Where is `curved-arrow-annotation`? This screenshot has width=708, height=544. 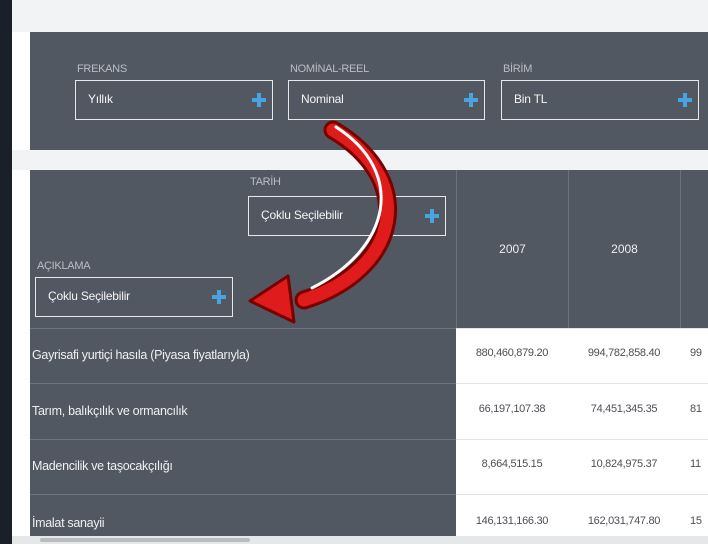
curved-arrow-annotation is located at coordinates (322, 222).